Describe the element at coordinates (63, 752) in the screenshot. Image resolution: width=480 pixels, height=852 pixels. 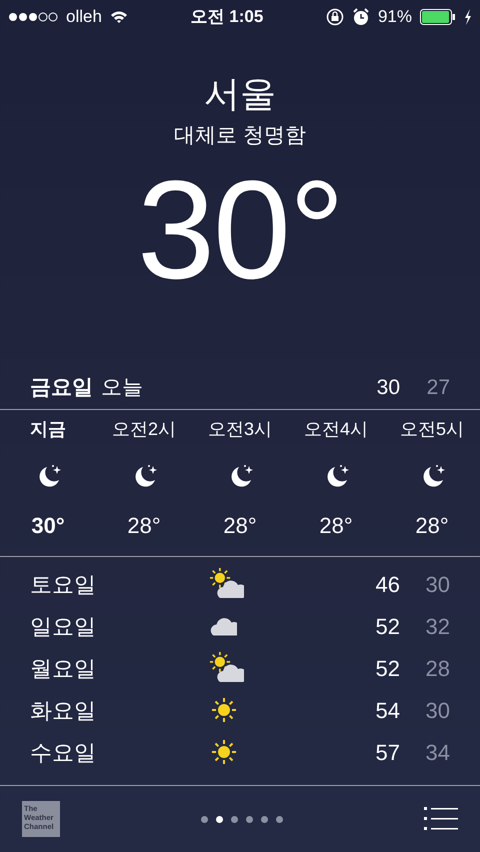
I see `weekday-label: 수요일` at that location.